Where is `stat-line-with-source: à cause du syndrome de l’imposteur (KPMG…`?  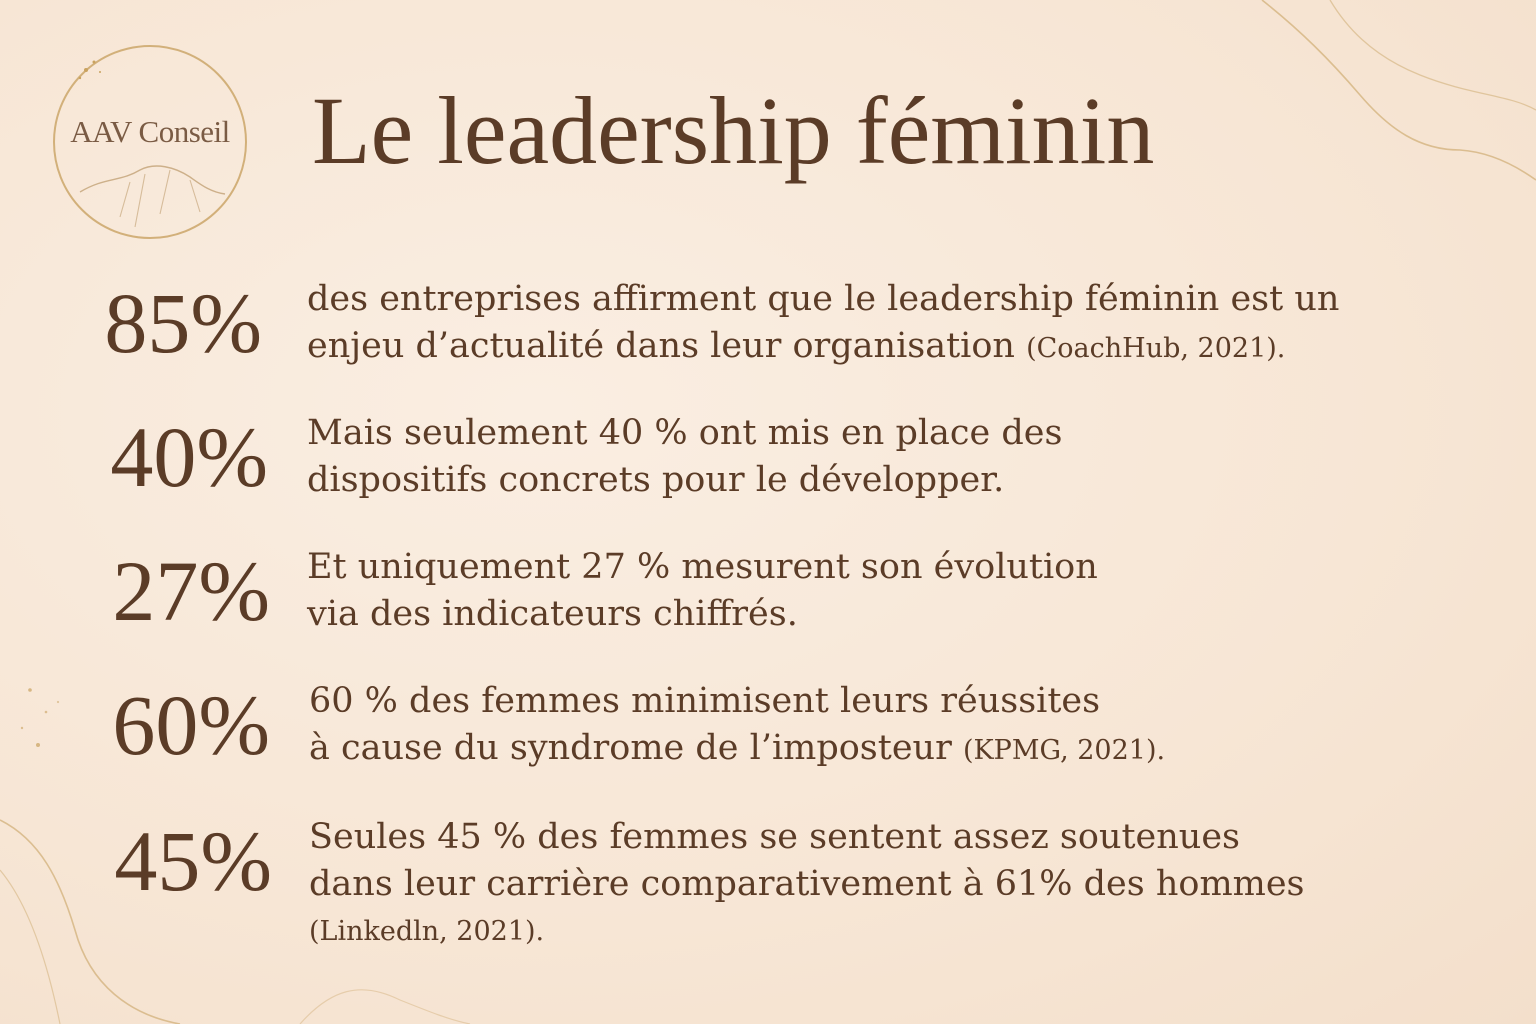
stat-line-with-source: à cause du syndrome de l’imposteur (KPMG… is located at coordinates (899, 749).